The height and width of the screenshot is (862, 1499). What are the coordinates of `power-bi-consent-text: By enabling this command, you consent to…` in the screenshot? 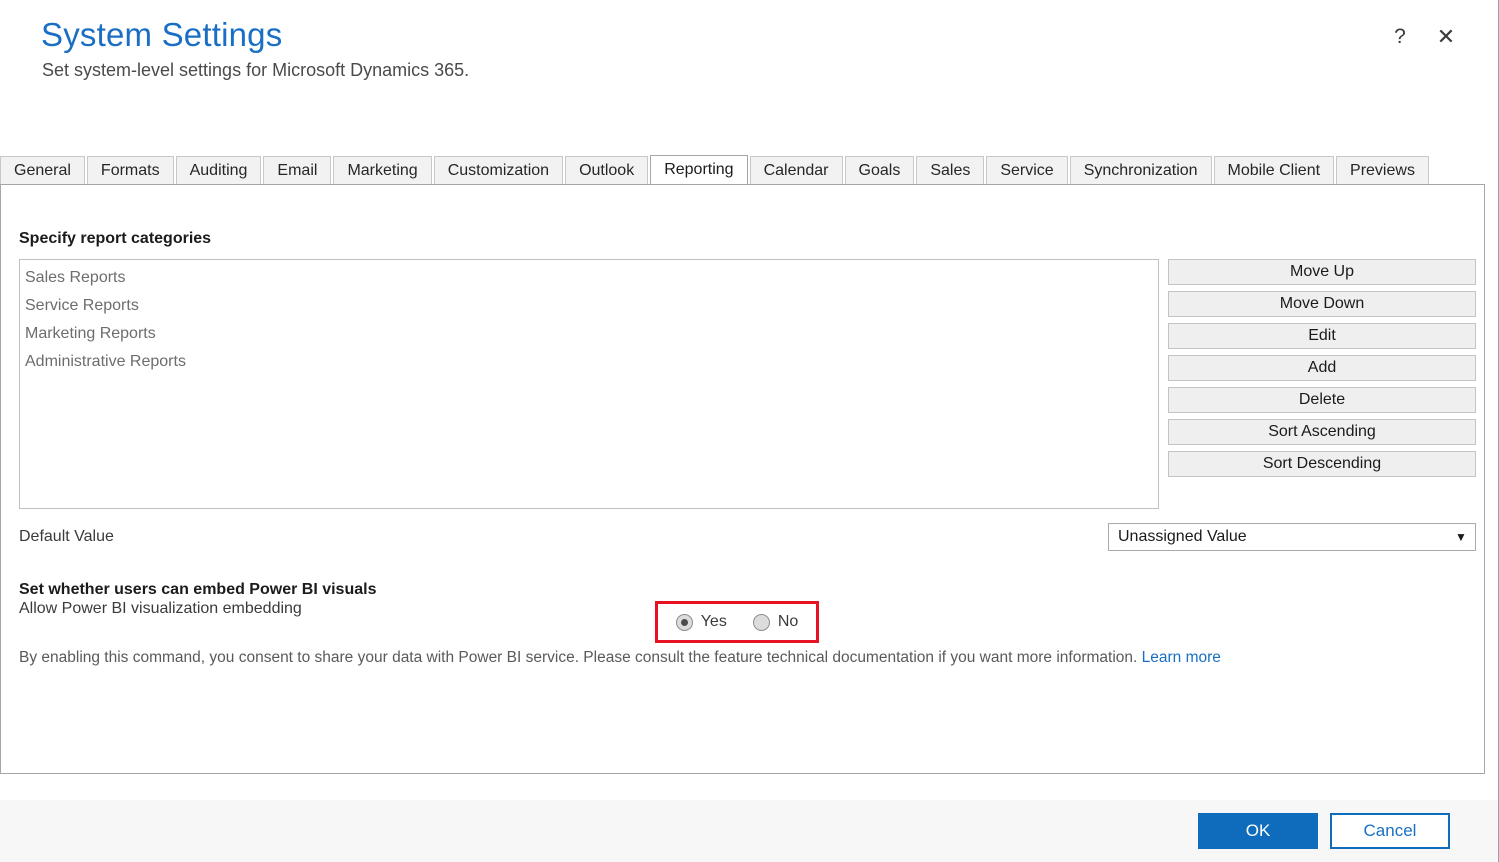 It's located at (620, 658).